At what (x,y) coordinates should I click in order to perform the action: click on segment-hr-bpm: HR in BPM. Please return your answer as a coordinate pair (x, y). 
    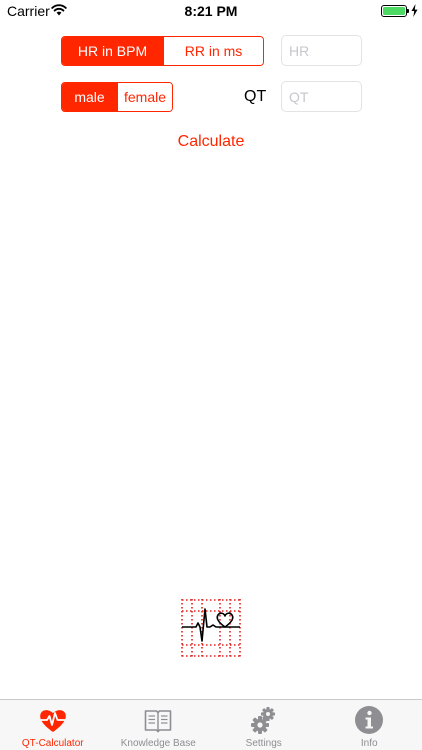
    Looking at the image, I should click on (112, 51).